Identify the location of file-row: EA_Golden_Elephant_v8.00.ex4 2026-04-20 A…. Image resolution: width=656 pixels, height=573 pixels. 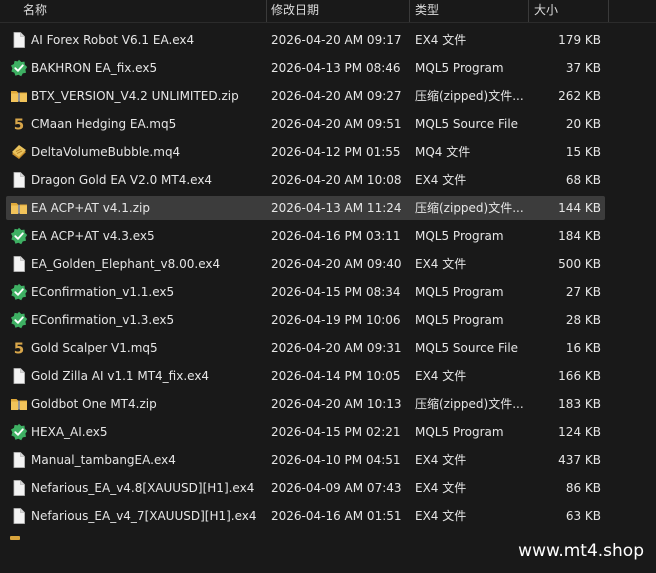
(328, 266).